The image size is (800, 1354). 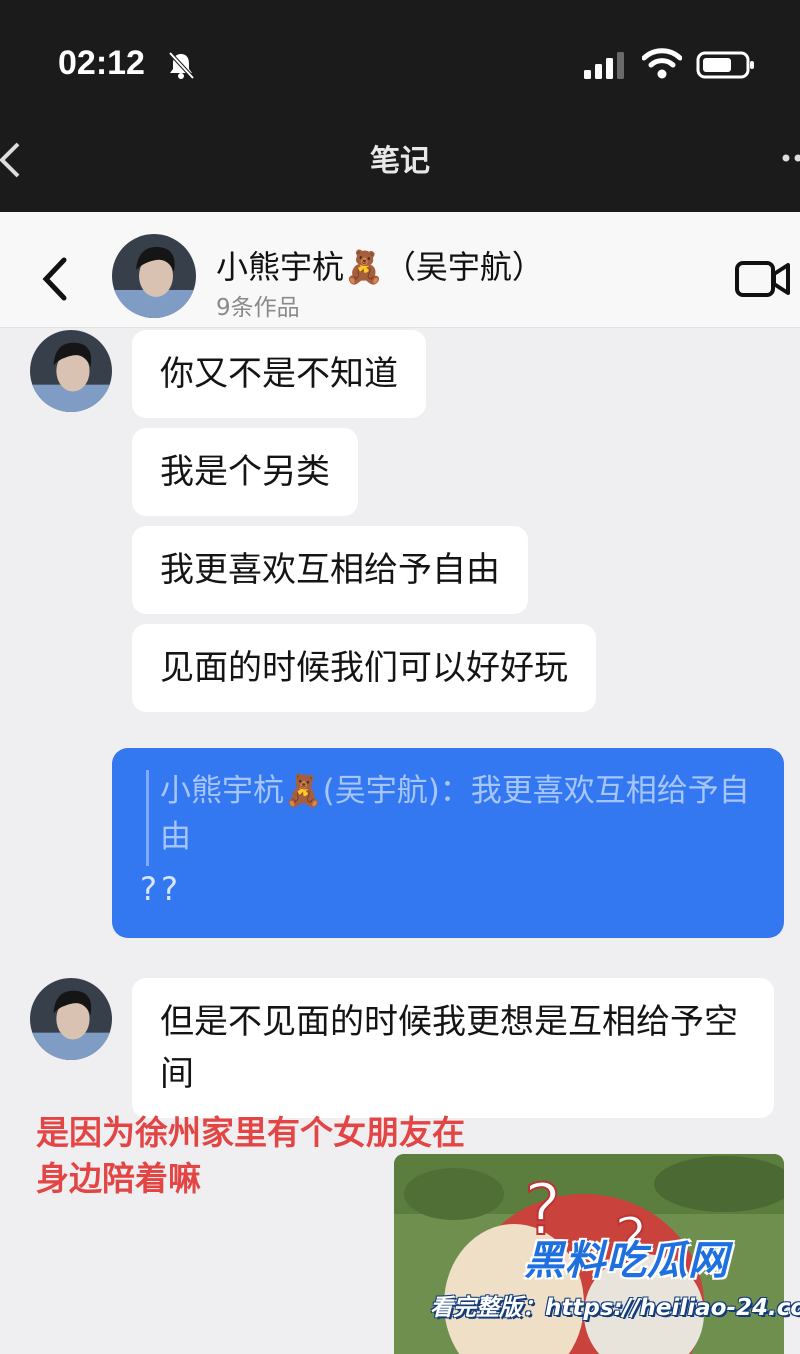 What do you see at coordinates (789, 158) in the screenshot?
I see `more-dots-icon` at bounding box center [789, 158].